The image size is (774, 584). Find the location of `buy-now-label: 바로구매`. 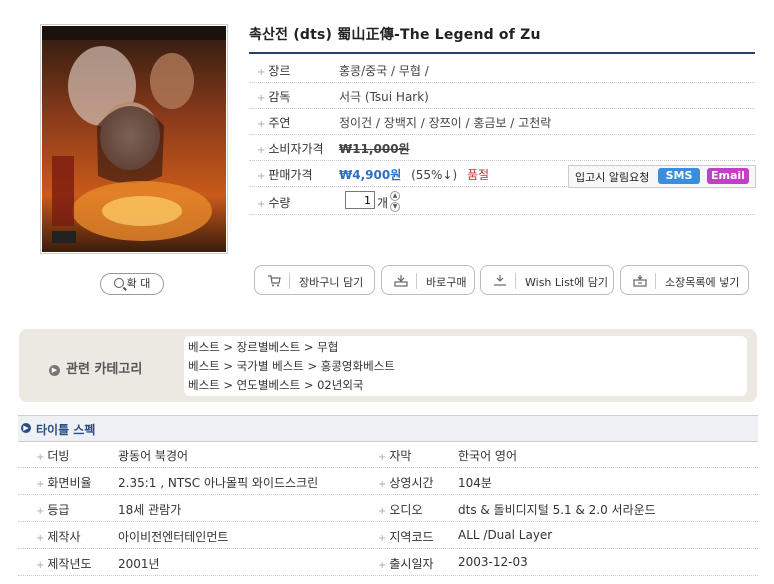

buy-now-label: 바로구매 is located at coordinates (446, 282).